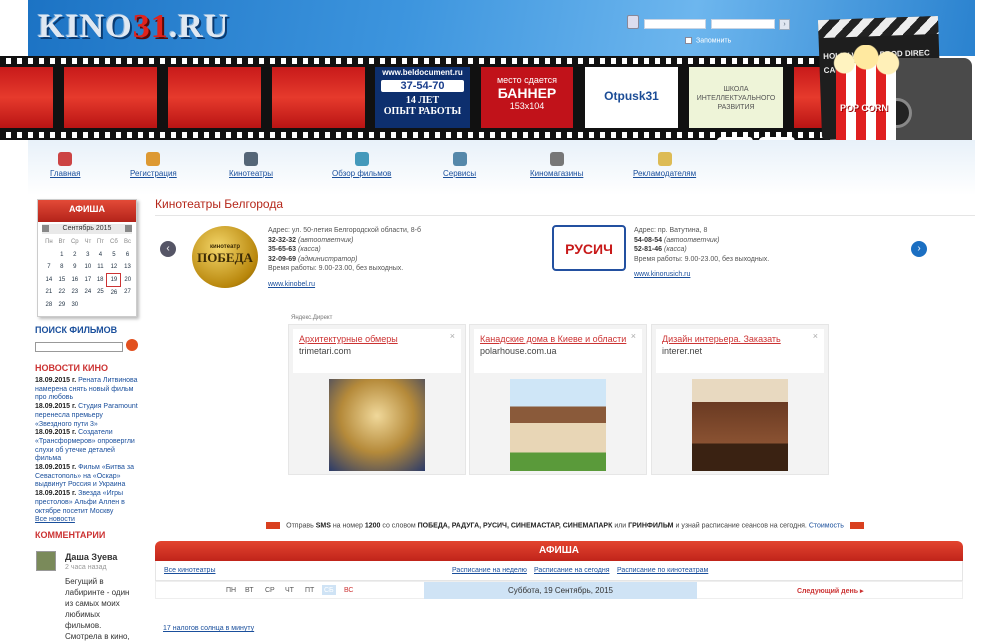 The height and width of the screenshot is (642, 1000). Describe the element at coordinates (527, 97) in the screenshot. I see `banner-placeholder: место сдается БАННЕР 153x104` at that location.